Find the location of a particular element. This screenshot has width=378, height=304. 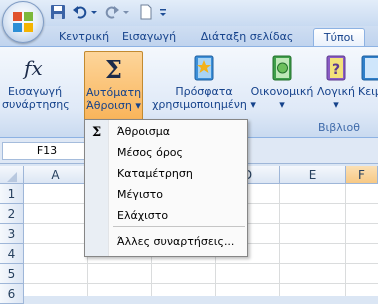

menu-icon-gutter is located at coordinates (97, 188).